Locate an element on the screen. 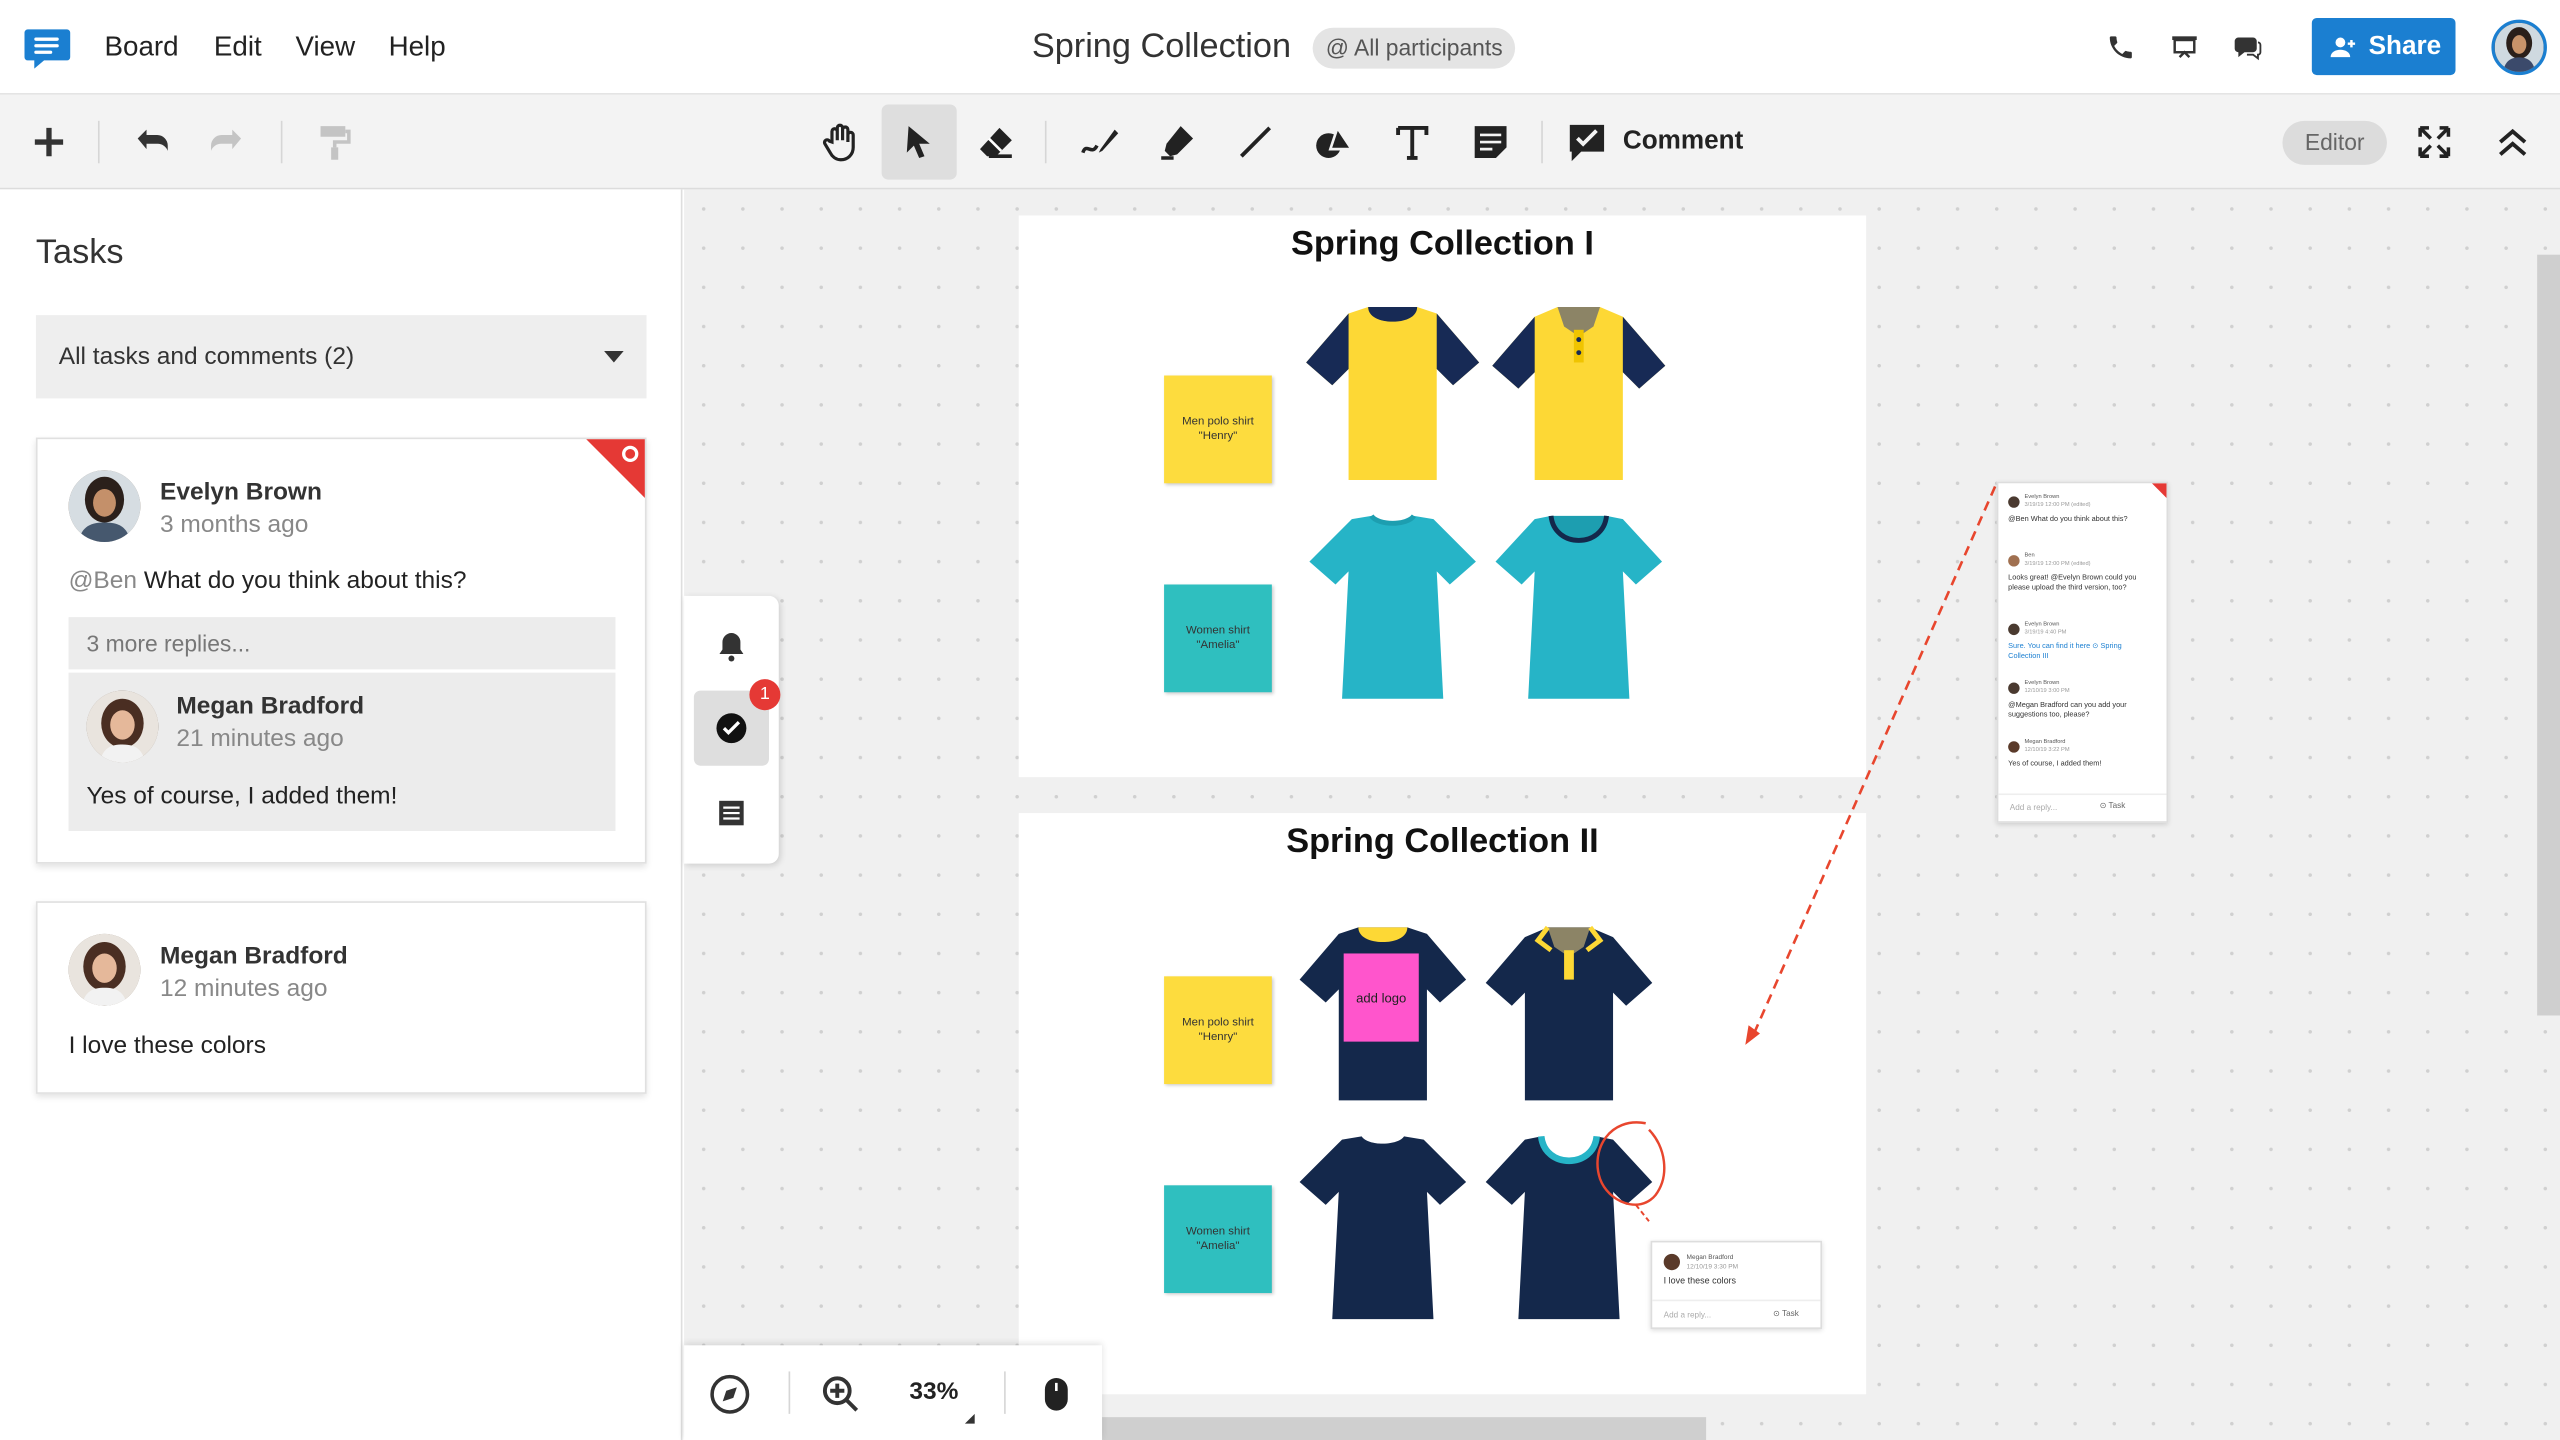  reply-author: Megan Bradford is located at coordinates (270, 706).